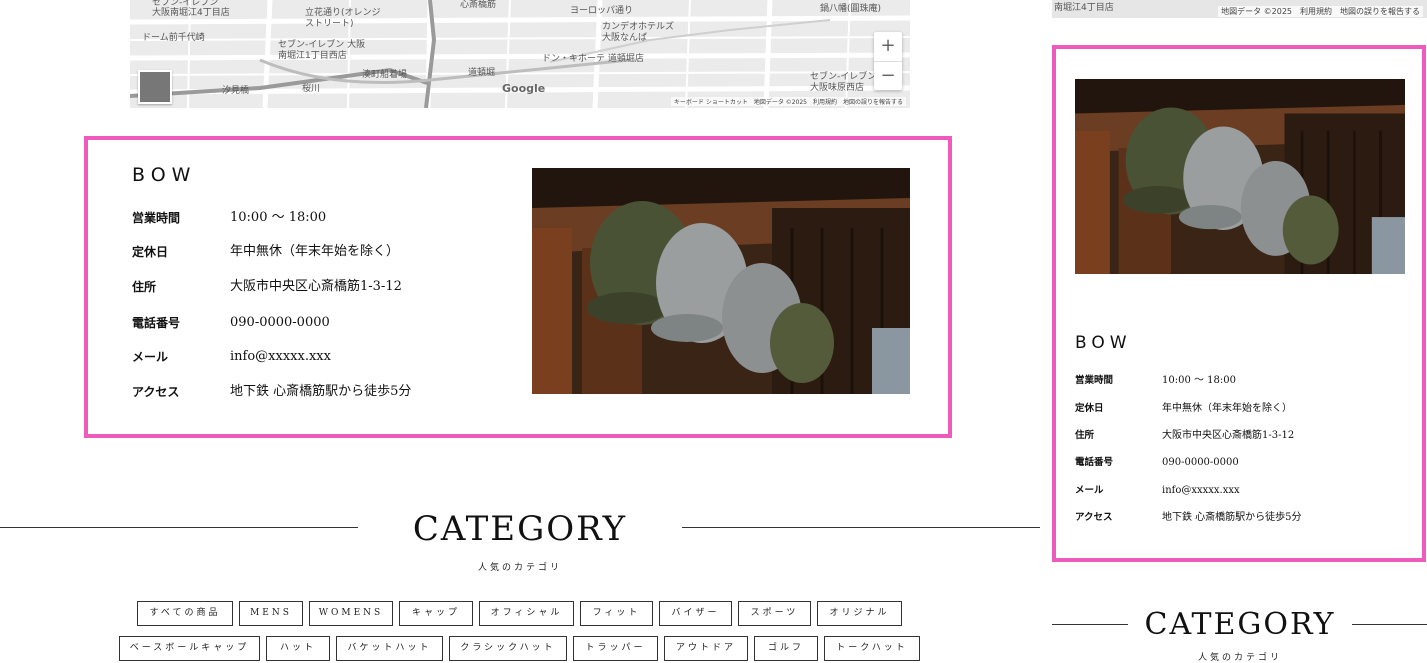 This screenshot has width=1427, height=663. I want to click on map-label: 桜川, so click(311, 89).